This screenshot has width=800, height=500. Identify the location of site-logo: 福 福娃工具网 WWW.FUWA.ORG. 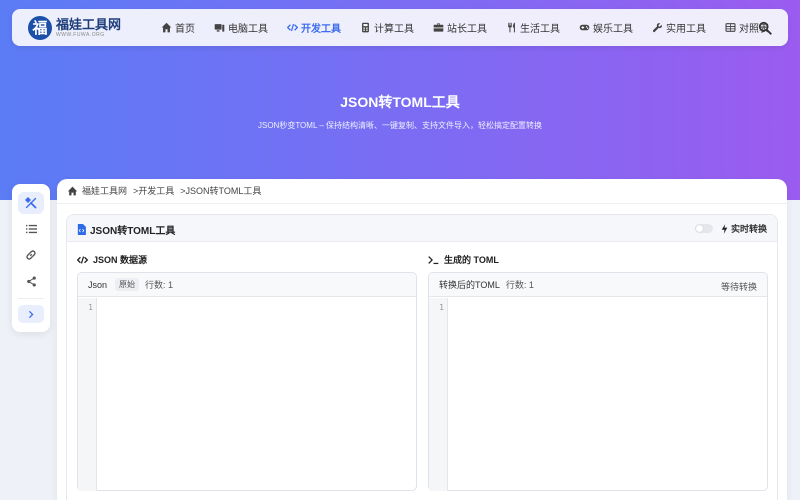
(75, 27).